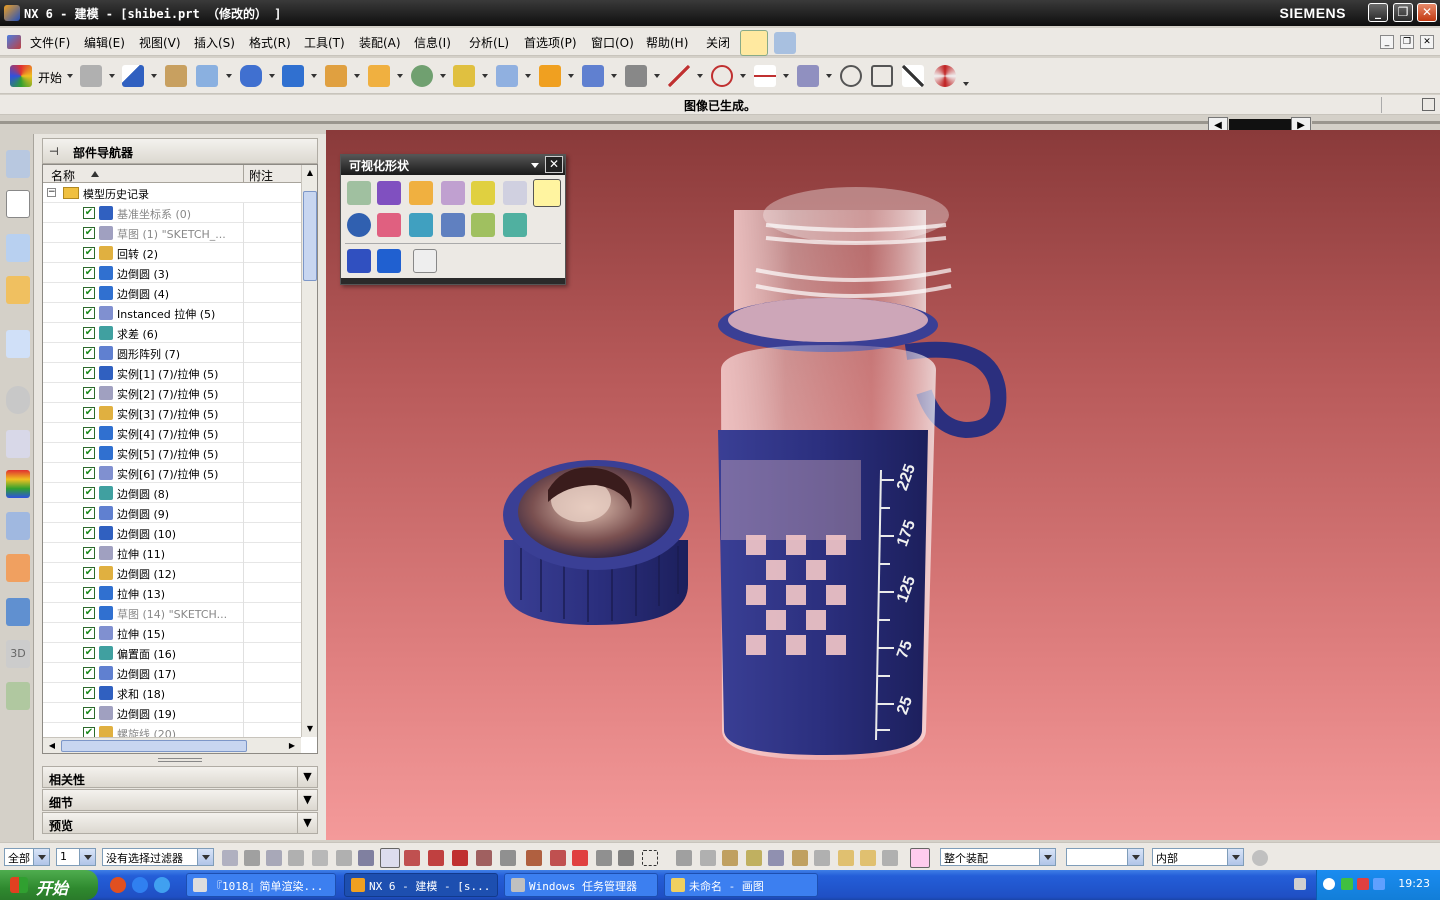  What do you see at coordinates (180, 760) in the screenshot?
I see `panel-resize-grip` at bounding box center [180, 760].